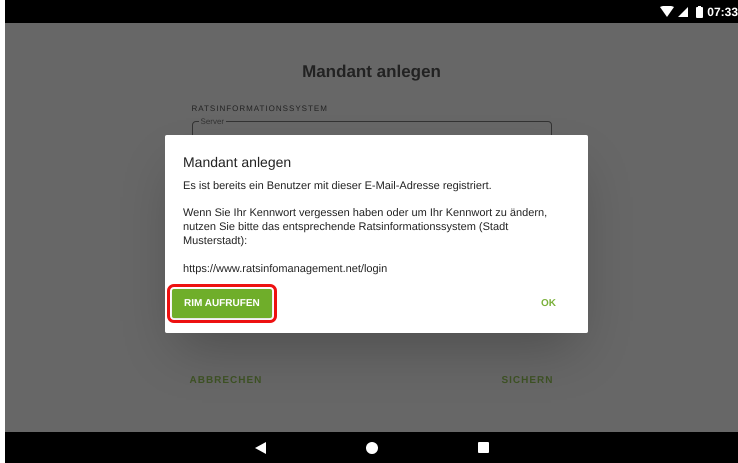  I want to click on status-time: 07:33, so click(722, 12).